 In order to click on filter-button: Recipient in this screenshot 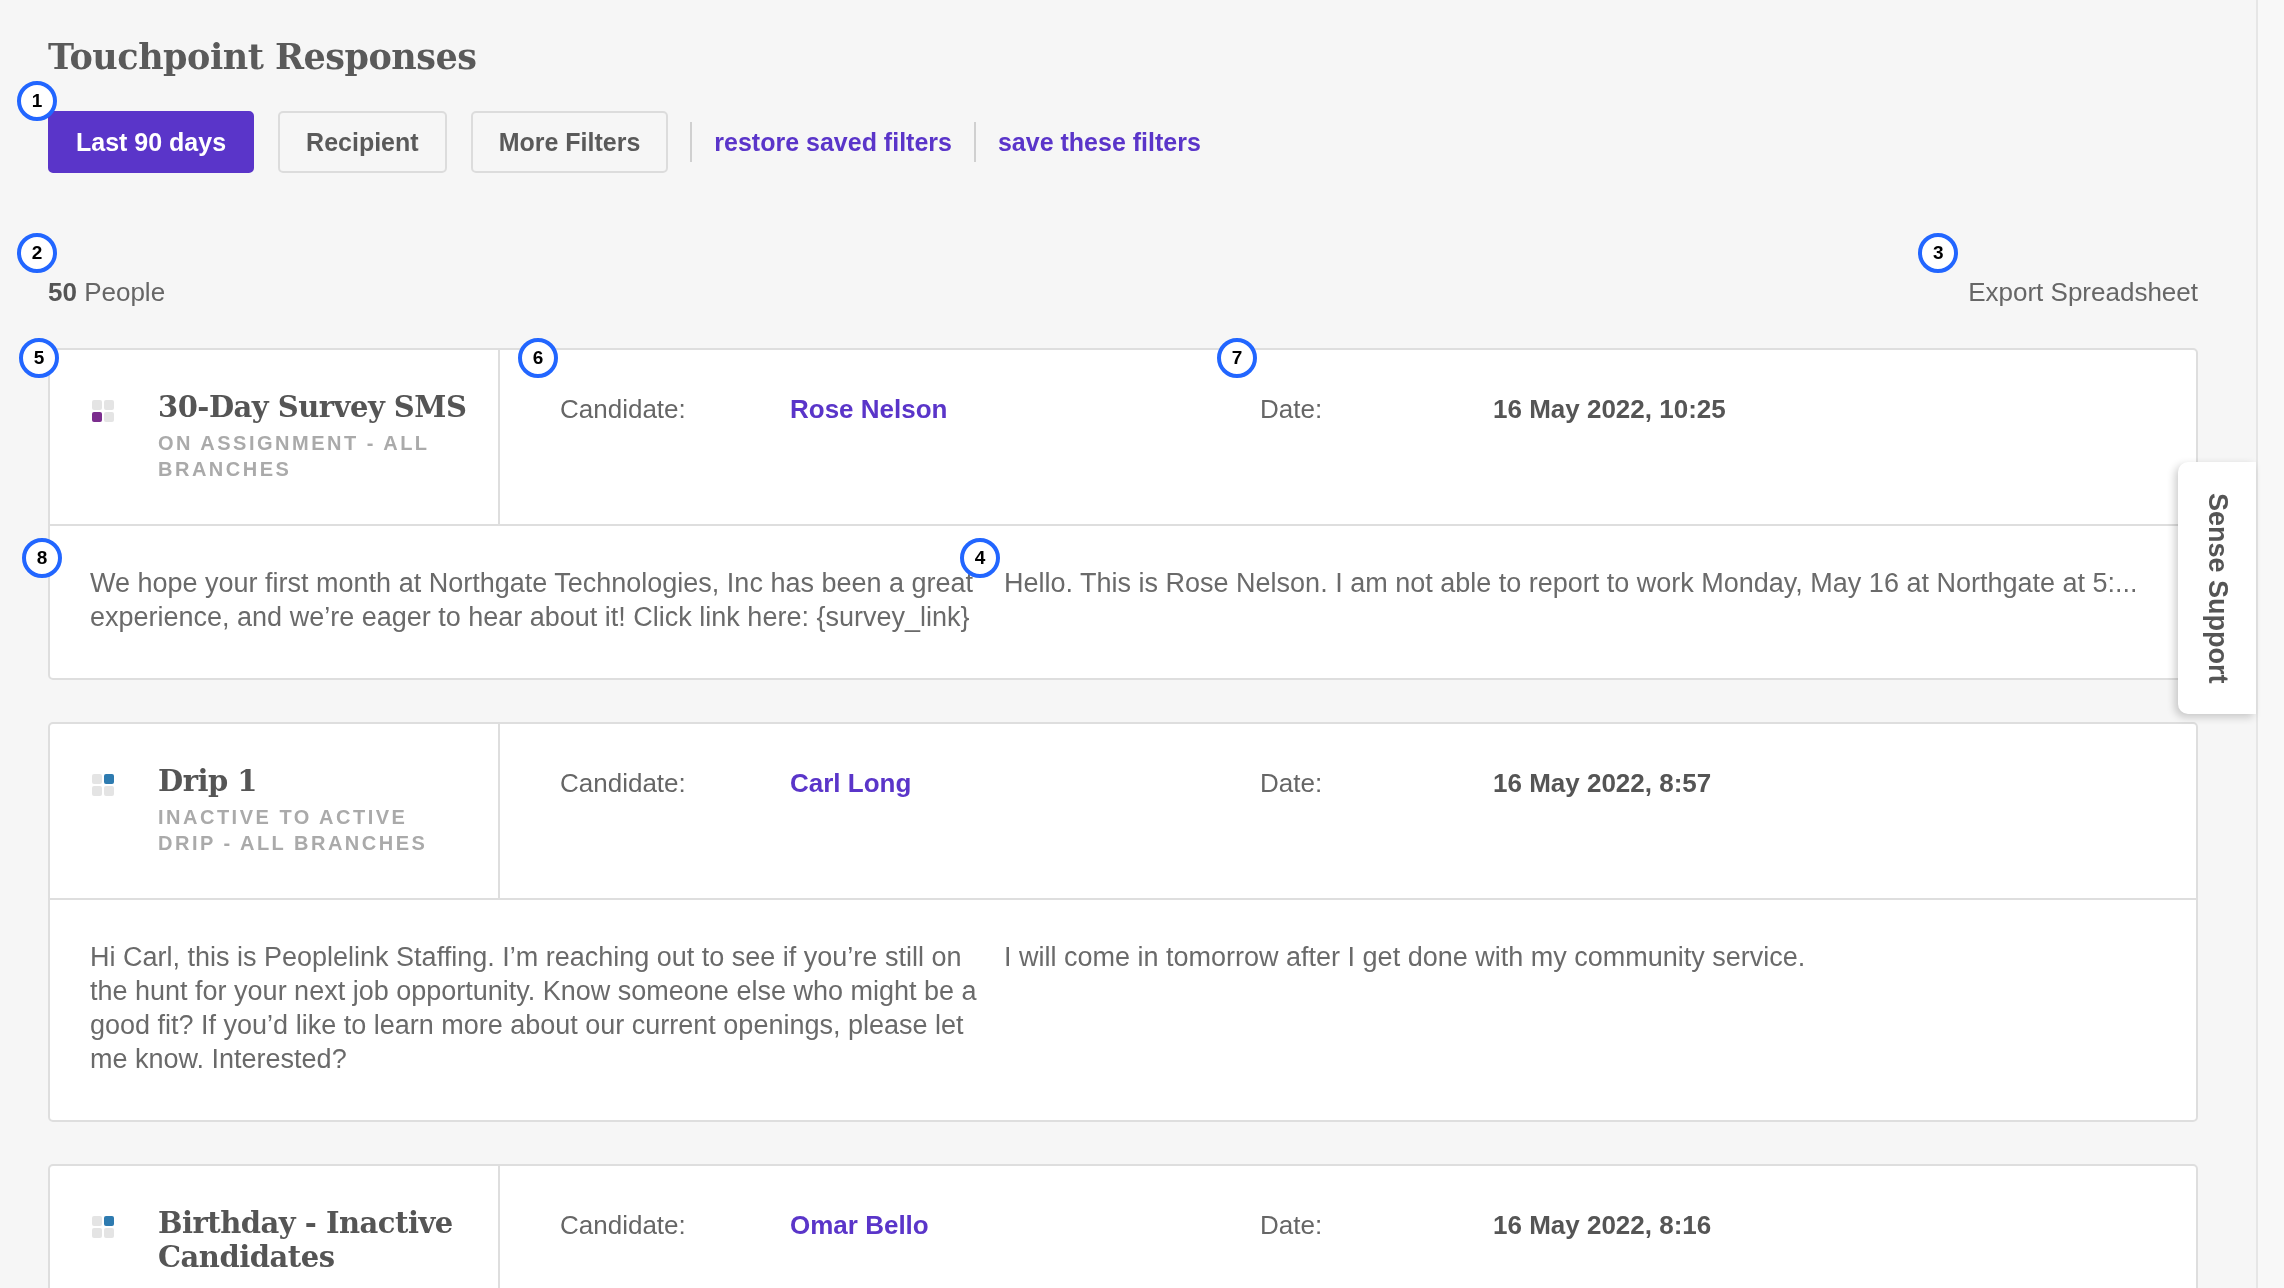, I will do `click(362, 142)`.